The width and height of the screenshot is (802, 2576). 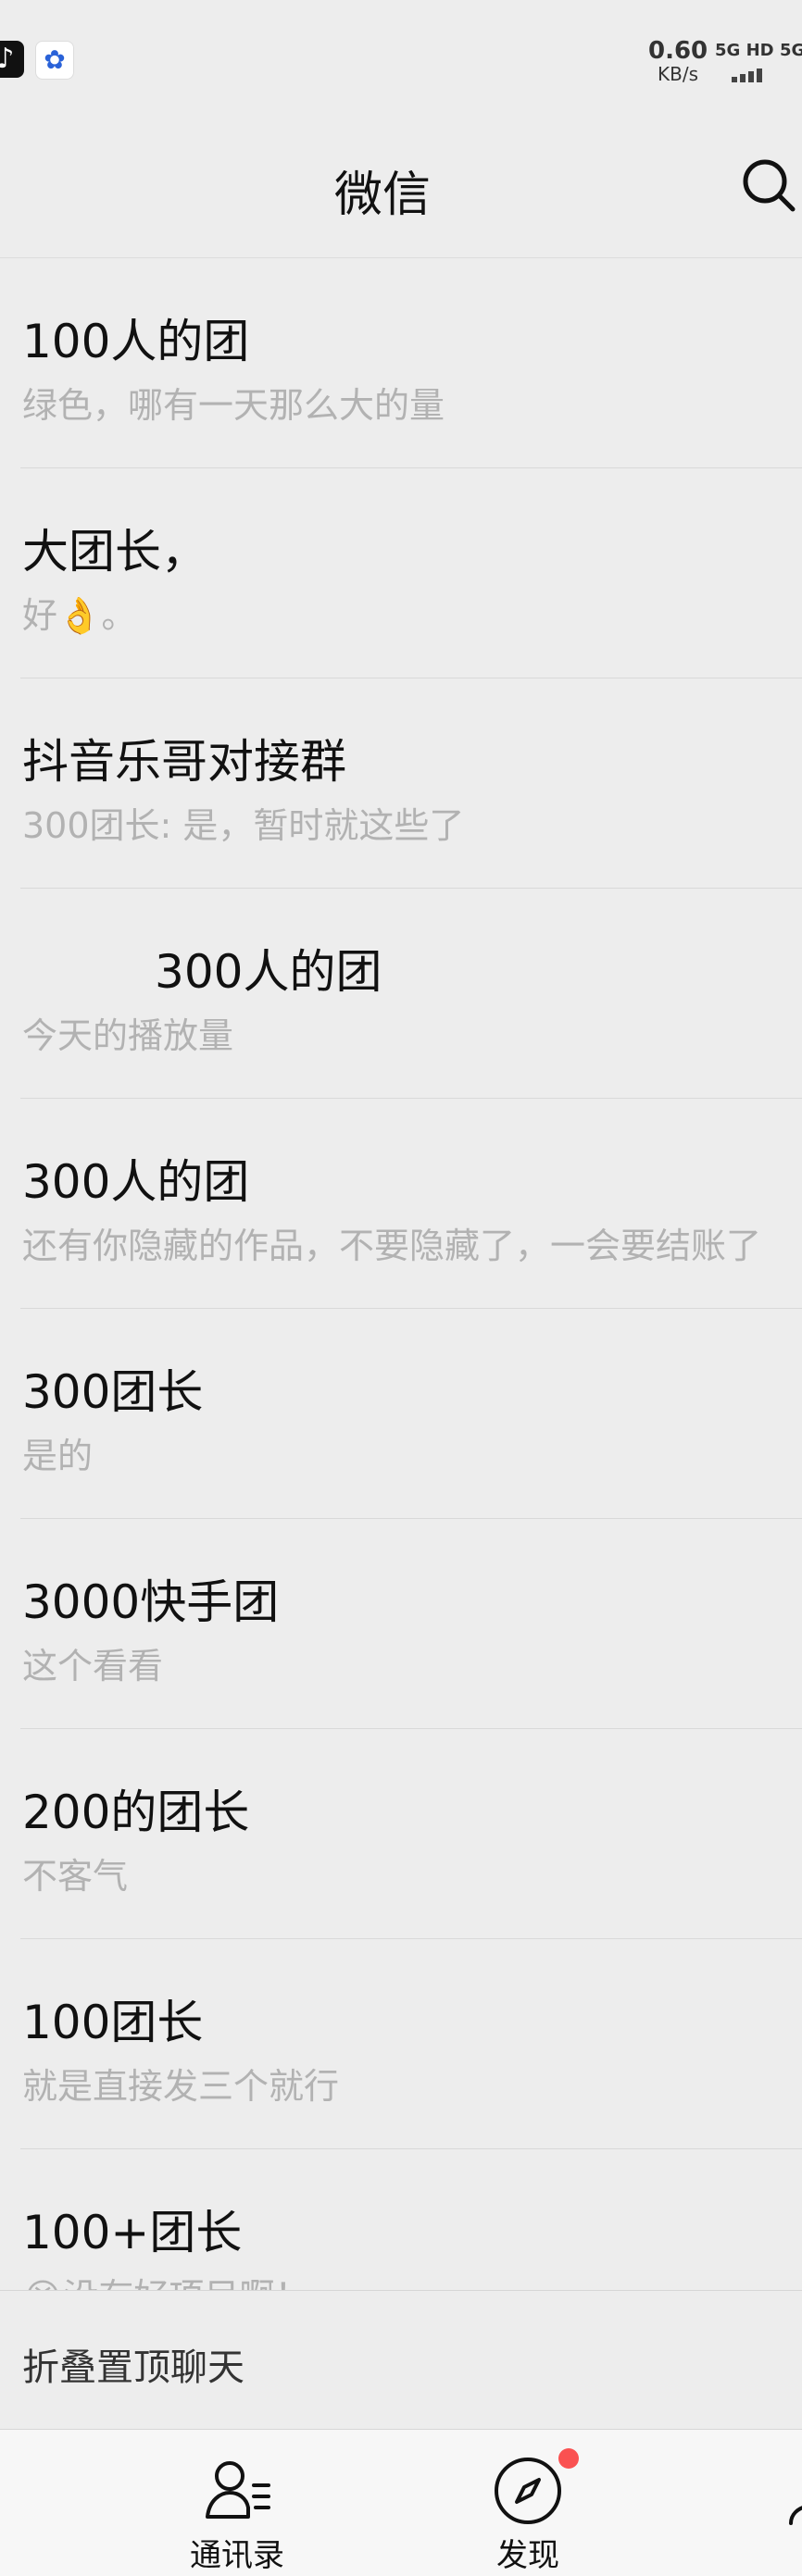 I want to click on chat-name: 100团长, so click(x=113, y=2022).